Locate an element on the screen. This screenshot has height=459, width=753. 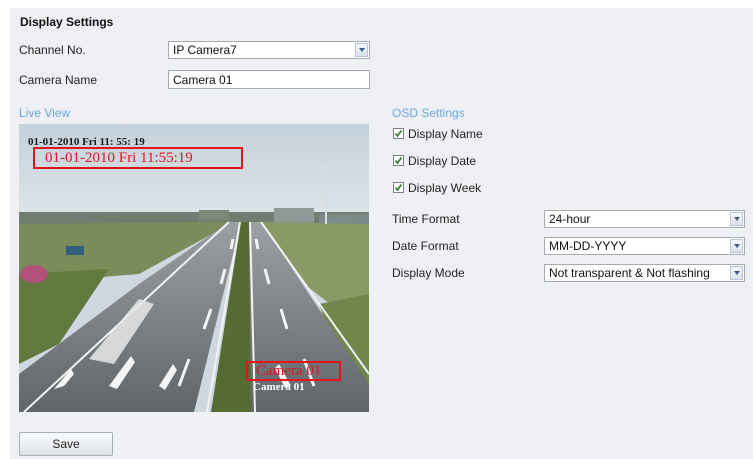
osd-name-plain: Camera 01 is located at coordinates (279, 387).